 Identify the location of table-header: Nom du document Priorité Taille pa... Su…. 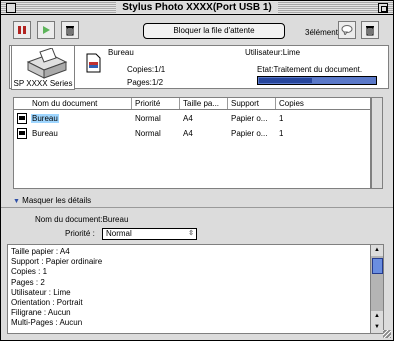
(192, 104).